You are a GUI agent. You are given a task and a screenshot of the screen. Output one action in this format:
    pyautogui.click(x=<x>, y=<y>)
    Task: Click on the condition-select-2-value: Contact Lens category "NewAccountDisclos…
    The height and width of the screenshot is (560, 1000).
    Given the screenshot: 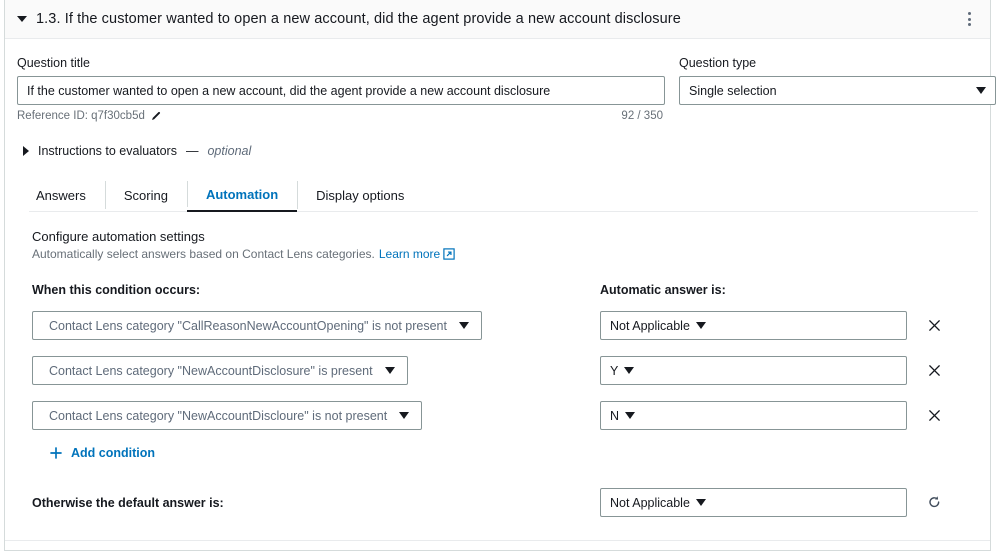 What is the action you would take?
    pyautogui.click(x=211, y=370)
    